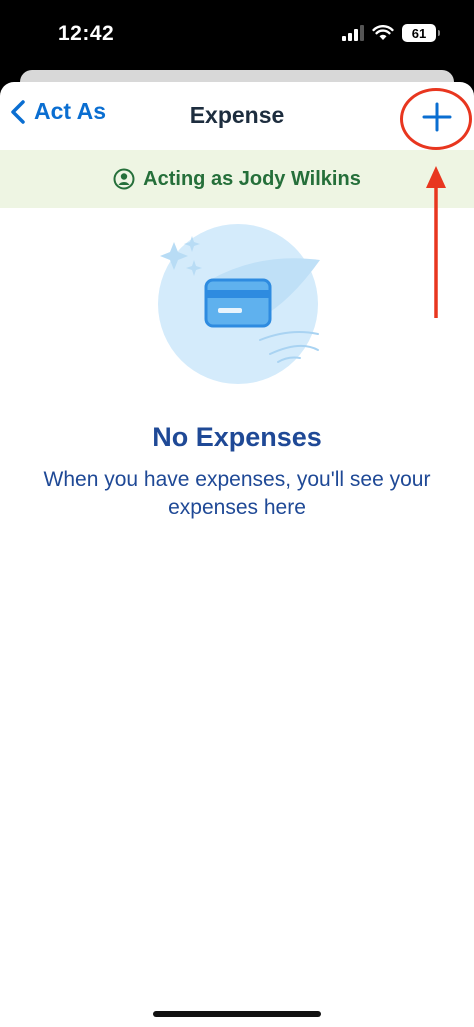 The height and width of the screenshot is (1027, 474). I want to click on navigation-bar: Act As Expense, so click(237, 116).